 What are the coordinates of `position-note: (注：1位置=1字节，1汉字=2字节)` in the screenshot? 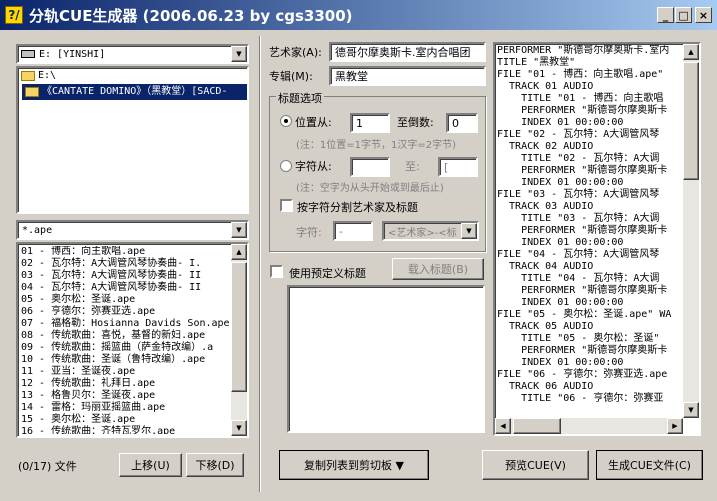 It's located at (376, 145).